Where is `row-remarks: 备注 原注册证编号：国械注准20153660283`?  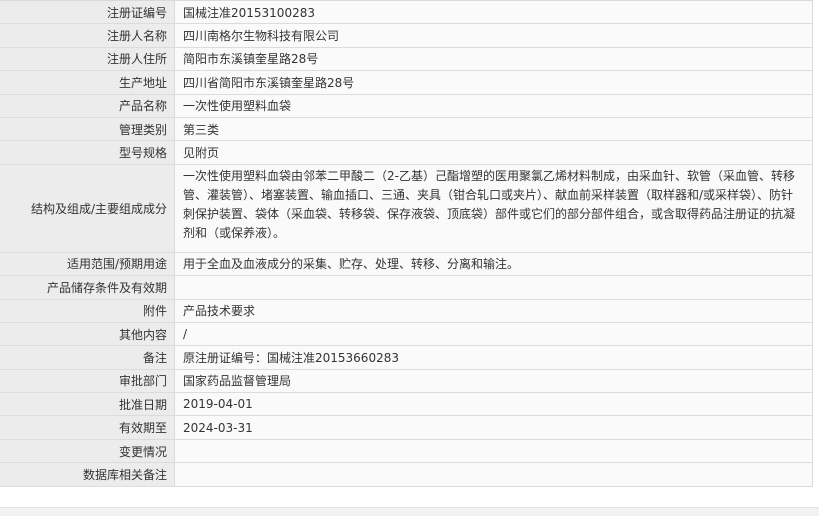
row-remarks: 备注 原注册证编号：国械注准20153660283 is located at coordinates (406, 358).